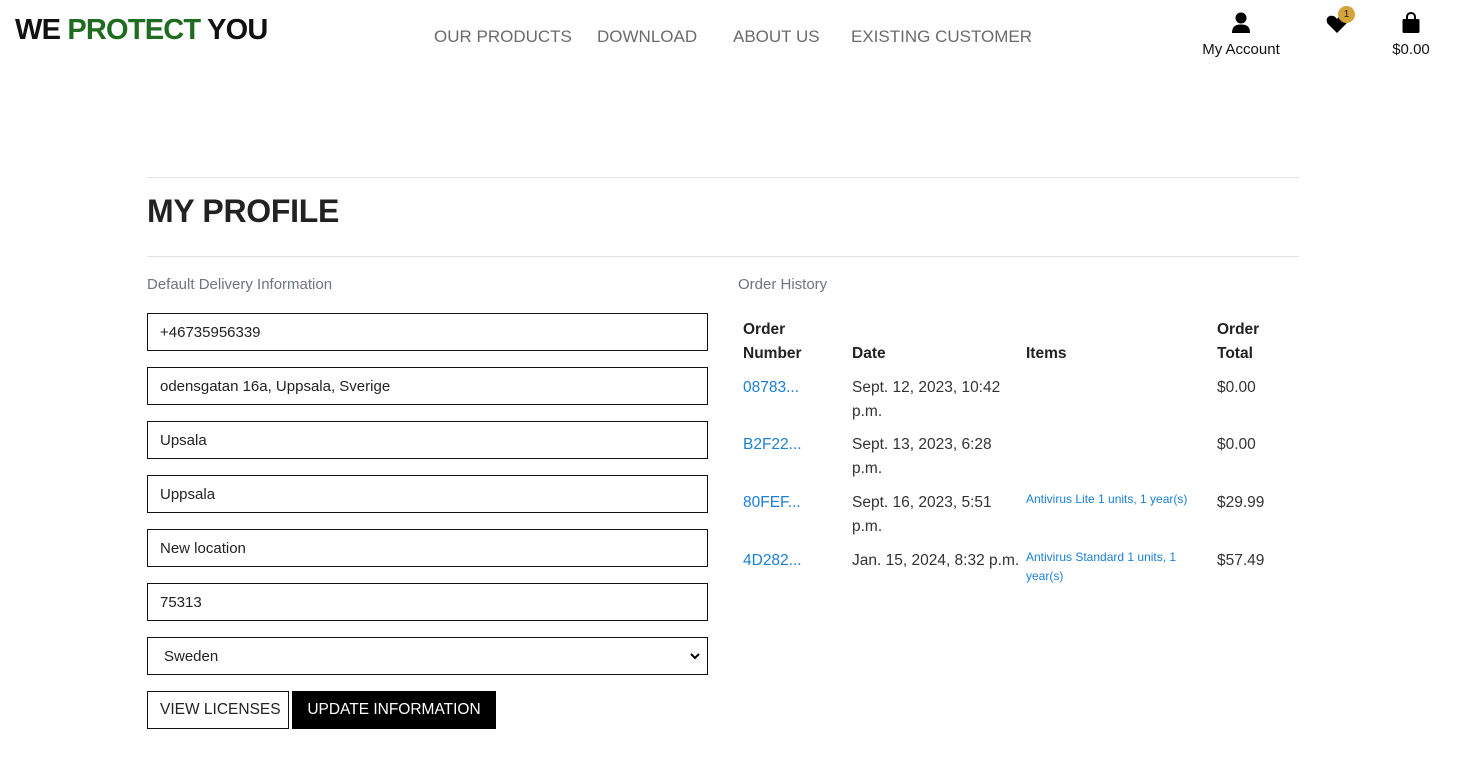 Image resolution: width=1457 pixels, height=765 pixels. I want to click on phone-field, so click(427, 332).